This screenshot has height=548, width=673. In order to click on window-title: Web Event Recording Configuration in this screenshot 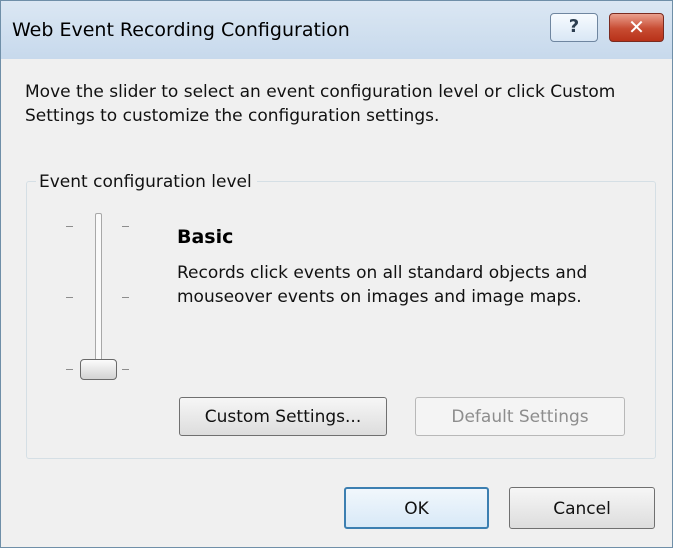, I will do `click(181, 30)`.